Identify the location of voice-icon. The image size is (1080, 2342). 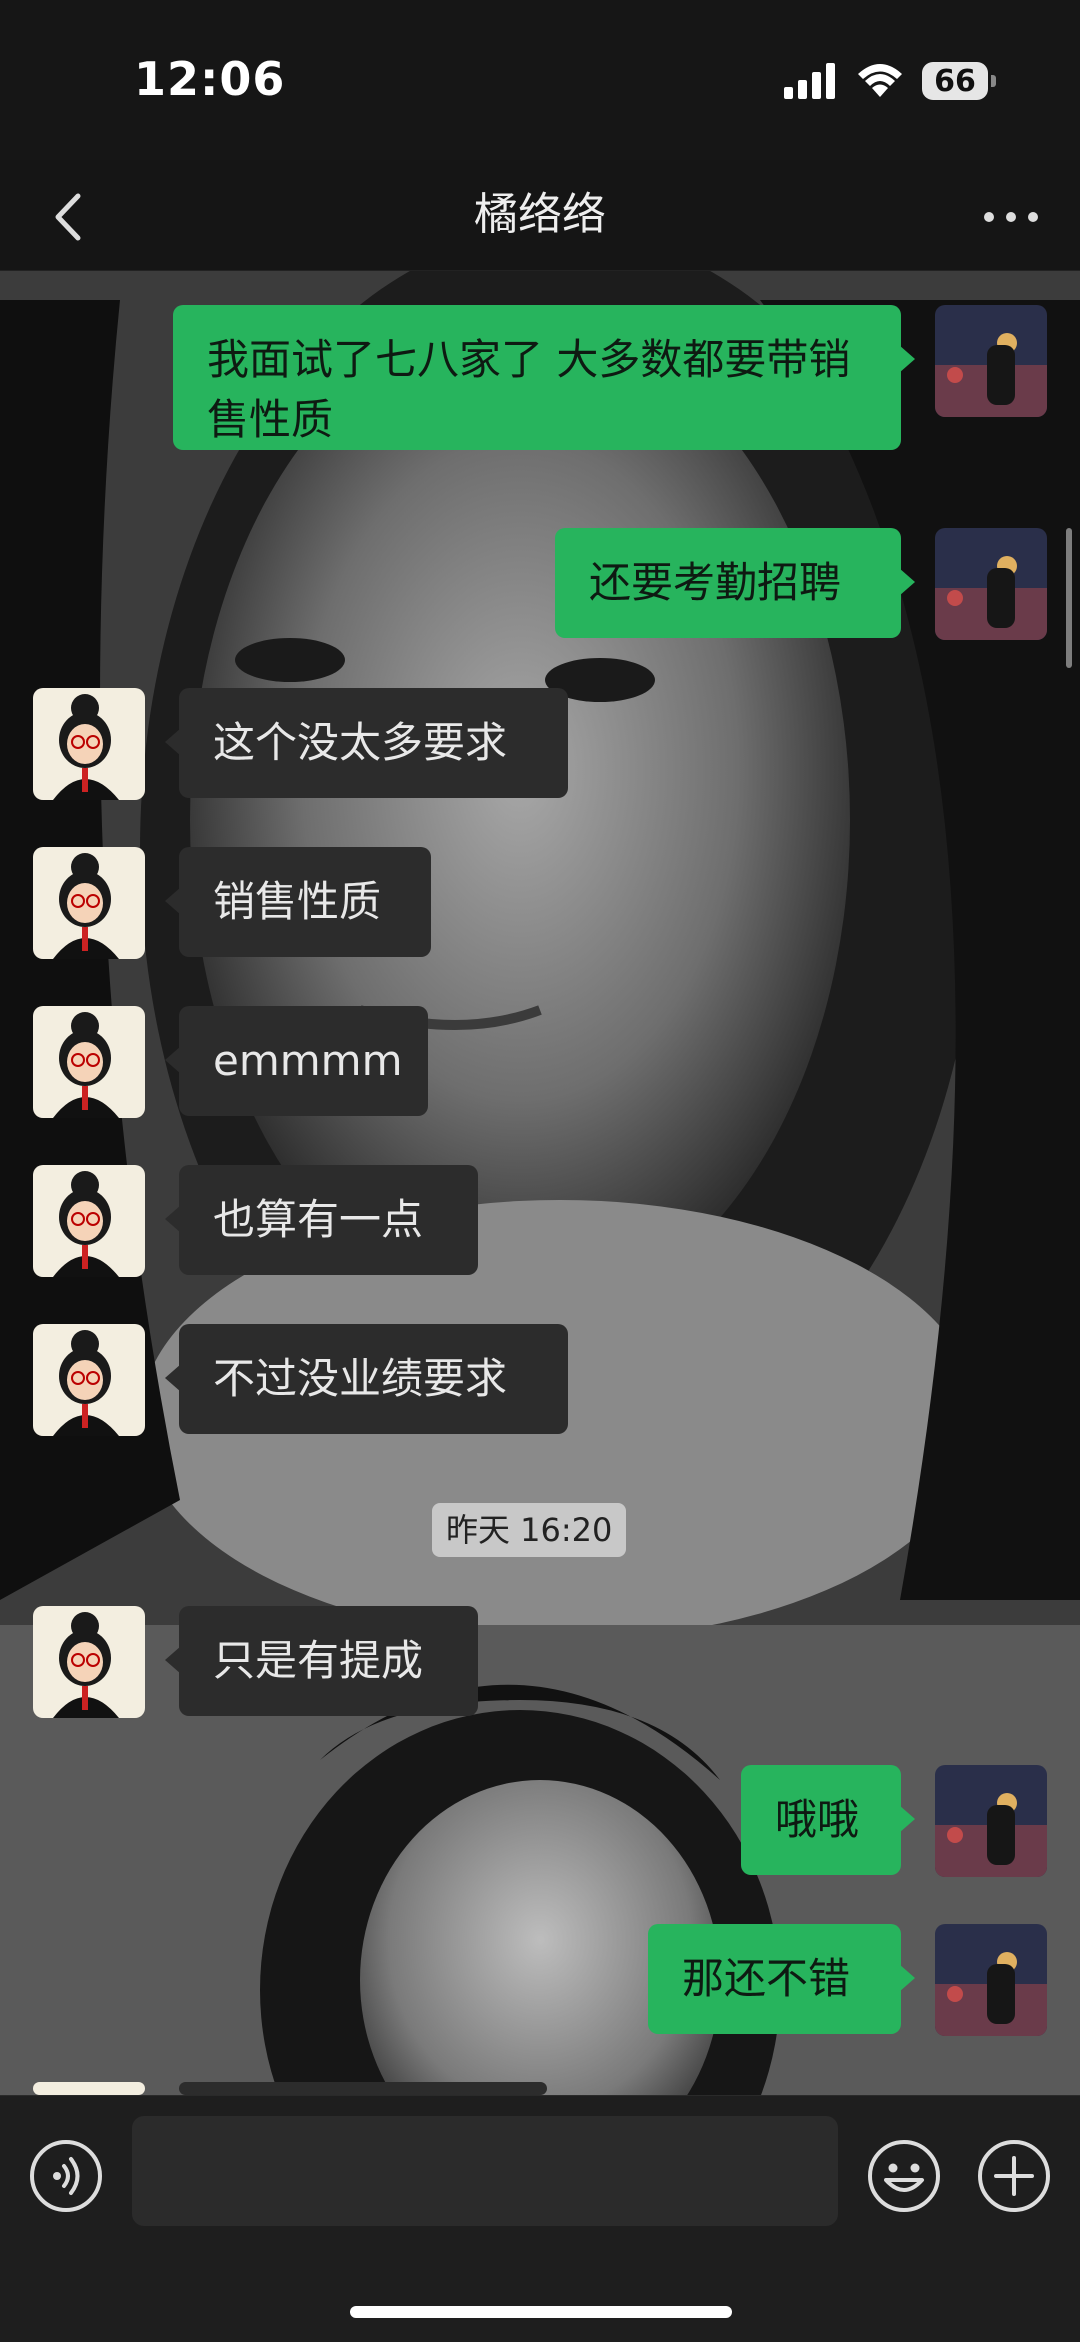
(66, 2176).